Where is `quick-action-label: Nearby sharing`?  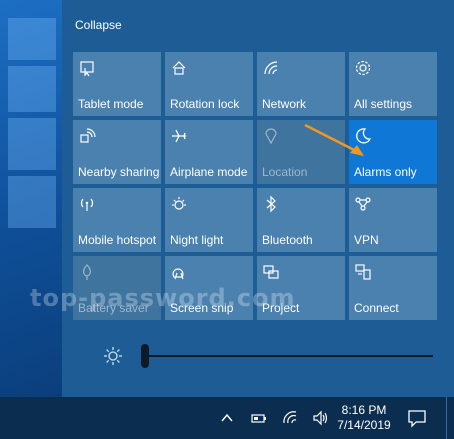
quick-action-label: Nearby sharing is located at coordinates (119, 172).